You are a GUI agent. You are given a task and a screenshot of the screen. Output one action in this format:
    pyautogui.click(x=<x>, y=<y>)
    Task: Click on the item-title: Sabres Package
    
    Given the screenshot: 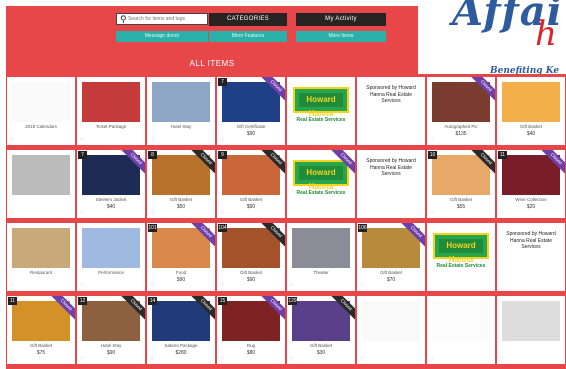 What is the action you would take?
    pyautogui.click(x=181, y=345)
    